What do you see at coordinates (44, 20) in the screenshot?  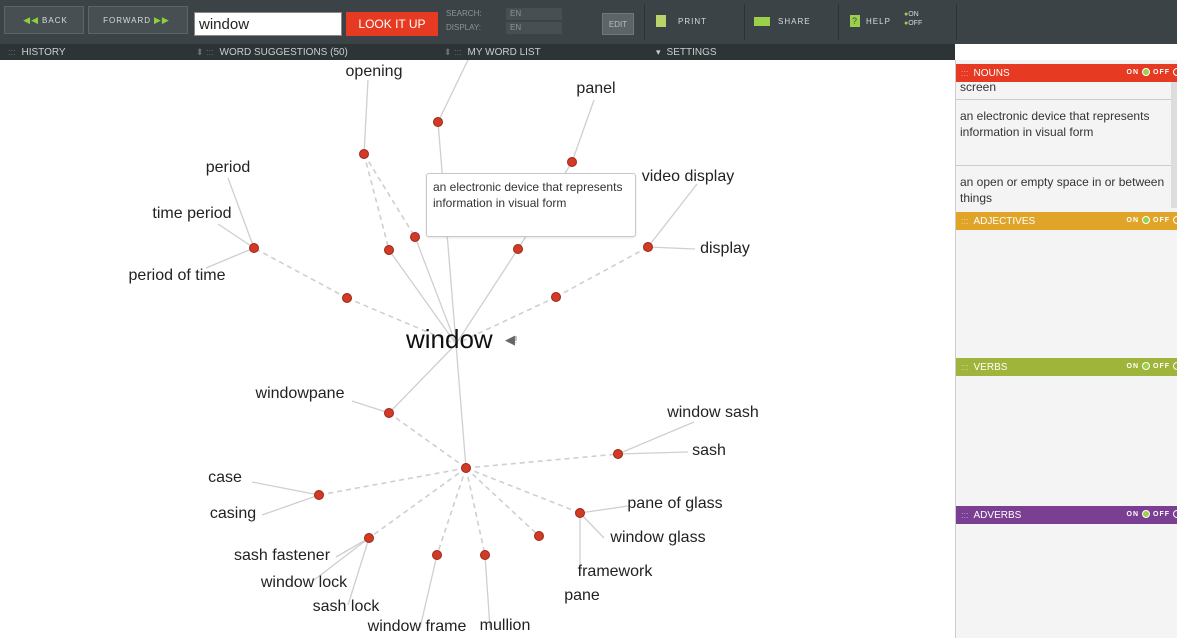 I see `back-button: ◀◀ BACK` at bounding box center [44, 20].